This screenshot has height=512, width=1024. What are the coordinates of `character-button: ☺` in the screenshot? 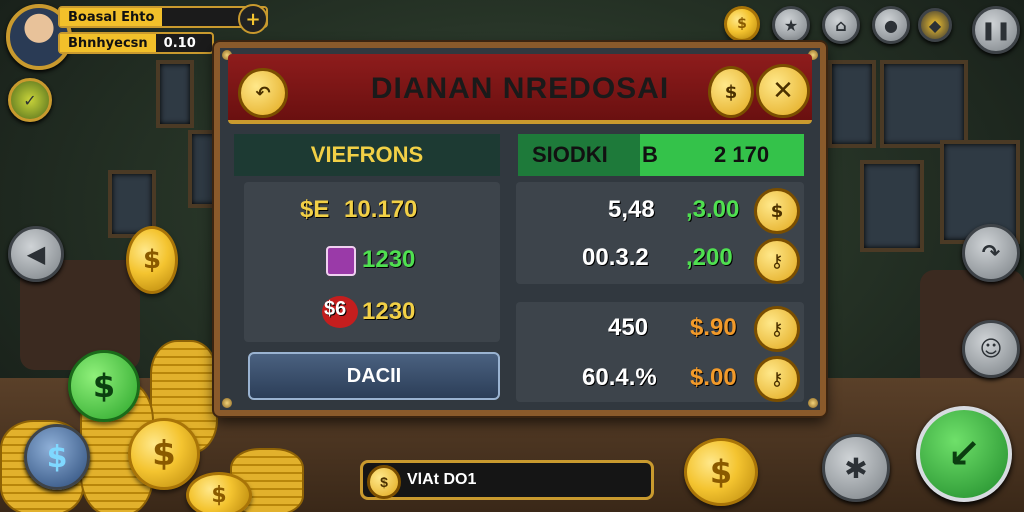 It's located at (991, 349).